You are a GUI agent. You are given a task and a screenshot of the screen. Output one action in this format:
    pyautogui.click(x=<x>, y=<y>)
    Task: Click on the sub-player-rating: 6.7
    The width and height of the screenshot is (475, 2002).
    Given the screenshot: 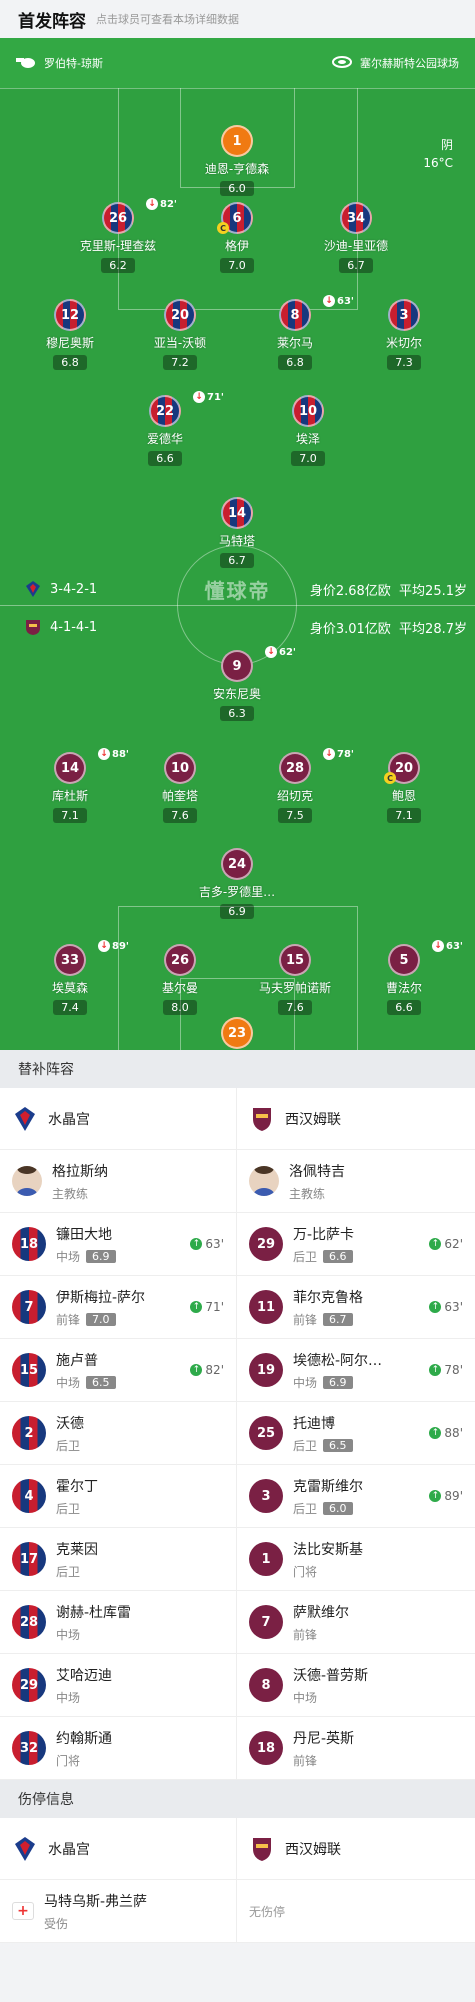 What is the action you would take?
    pyautogui.click(x=338, y=1319)
    